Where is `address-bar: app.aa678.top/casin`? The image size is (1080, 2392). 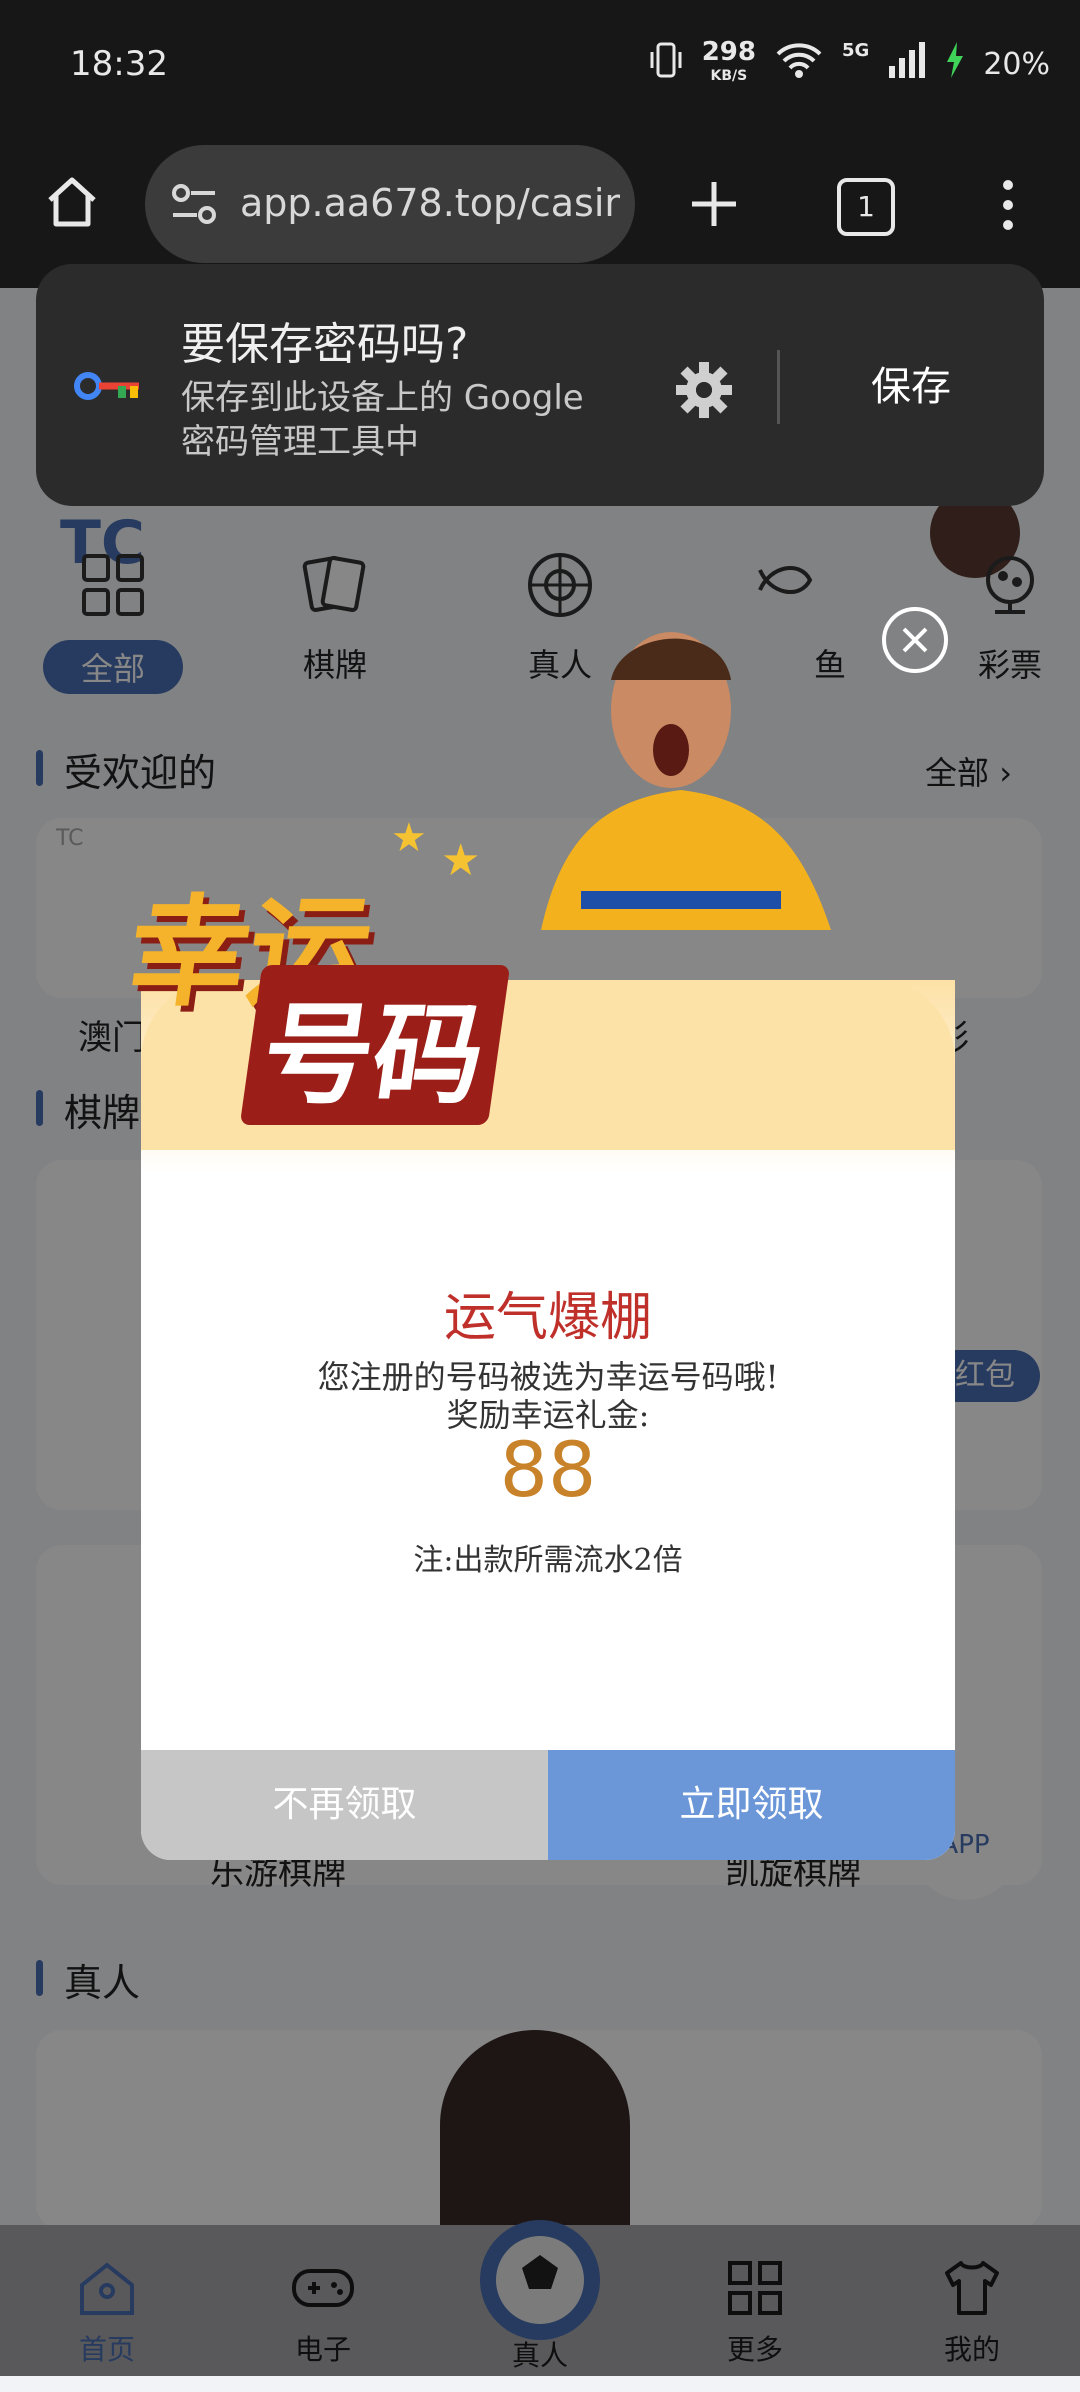
address-bar: app.aa678.top/casin is located at coordinates (390, 204).